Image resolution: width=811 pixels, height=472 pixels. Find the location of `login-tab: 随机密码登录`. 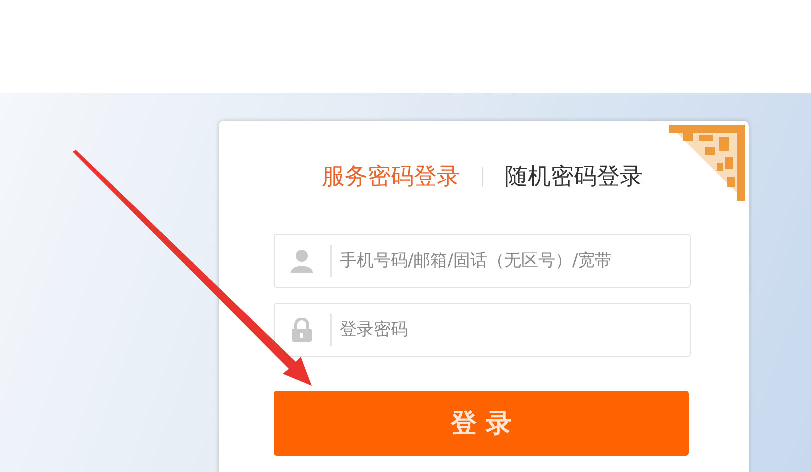

login-tab: 随机密码登录 is located at coordinates (574, 176).